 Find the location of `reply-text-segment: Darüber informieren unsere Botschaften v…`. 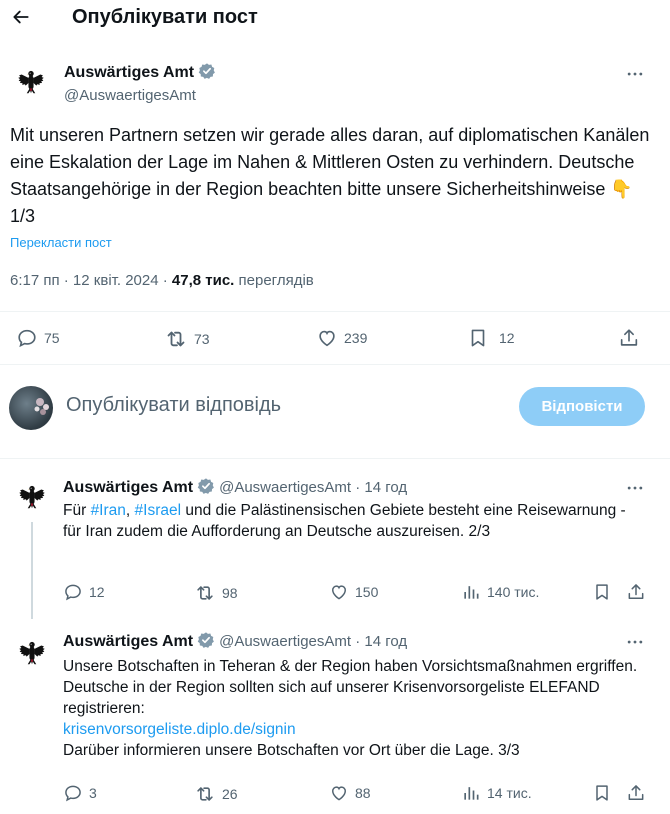

reply-text-segment: Darüber informieren unsere Botschaften v… is located at coordinates (291, 750).